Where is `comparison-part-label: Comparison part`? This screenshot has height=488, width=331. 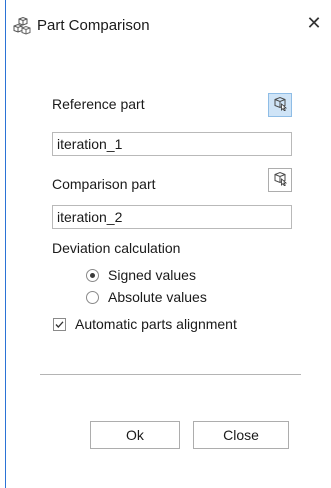
comparison-part-label: Comparison part is located at coordinates (104, 184).